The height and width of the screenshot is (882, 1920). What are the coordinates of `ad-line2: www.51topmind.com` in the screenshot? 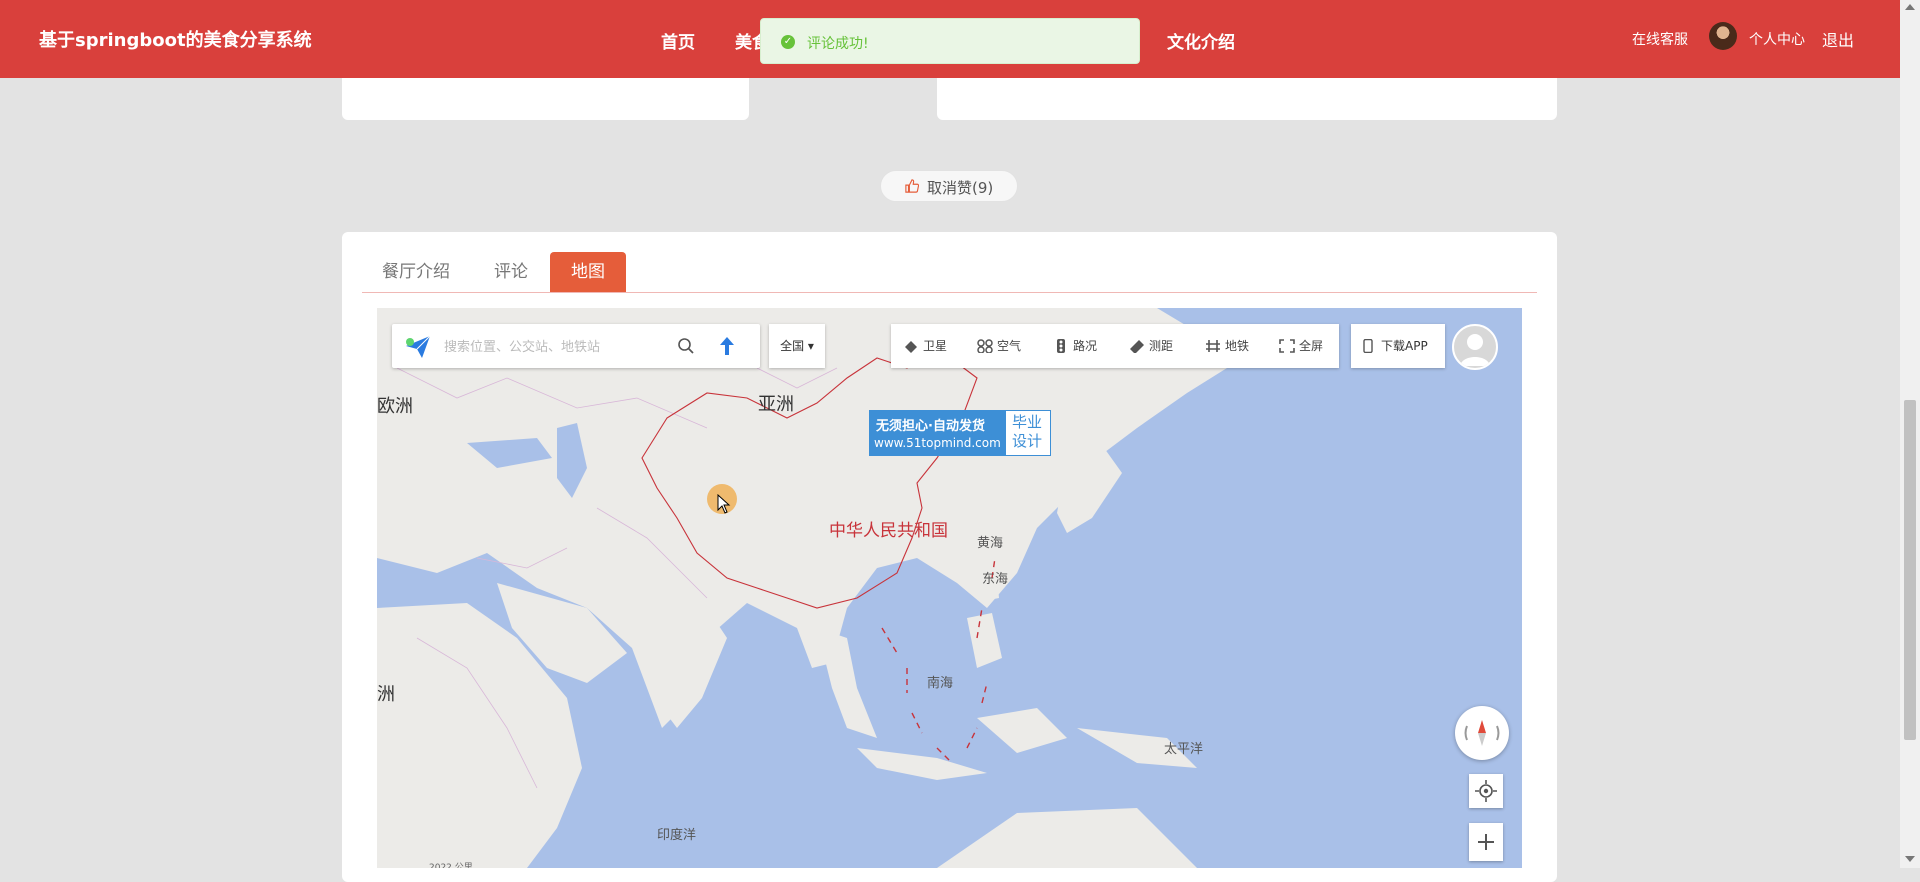 It's located at (937, 443).